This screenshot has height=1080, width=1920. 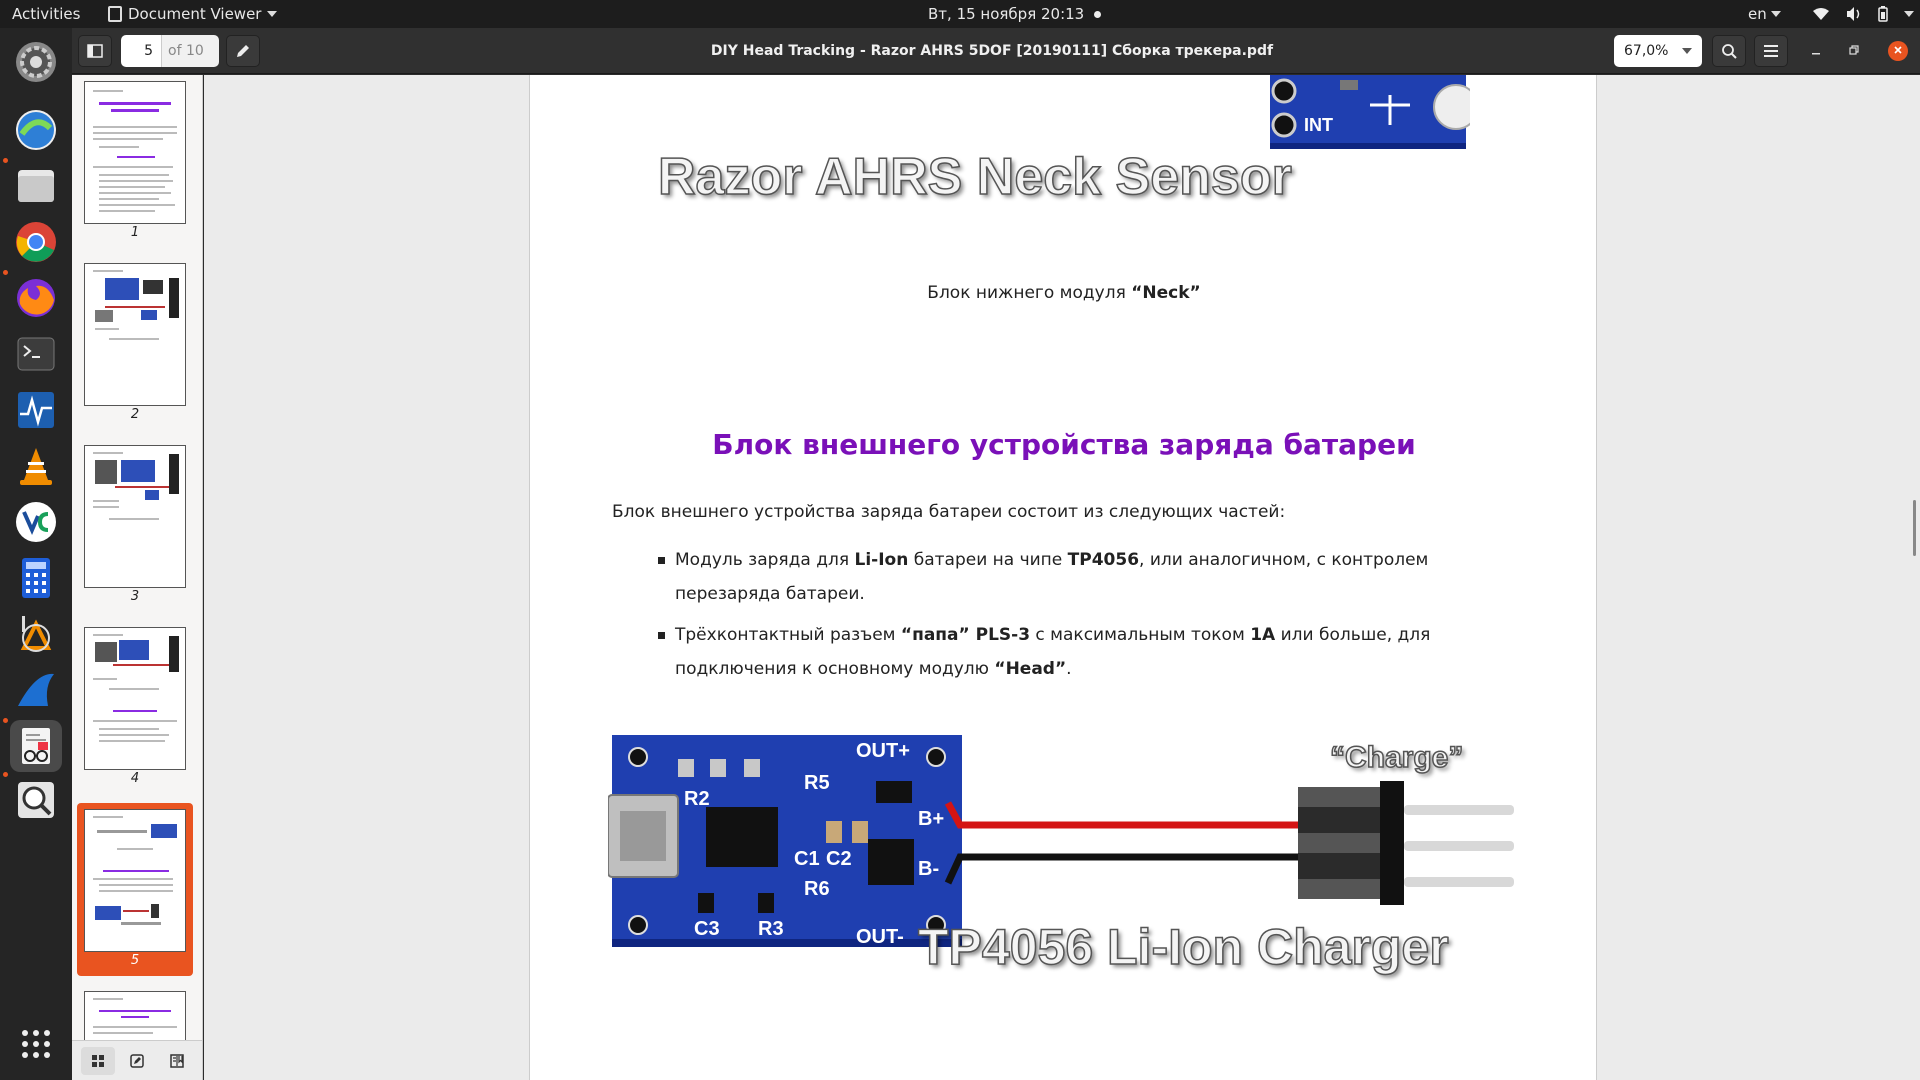 I want to click on bullet-bold: TP4056, so click(x=1103, y=560).